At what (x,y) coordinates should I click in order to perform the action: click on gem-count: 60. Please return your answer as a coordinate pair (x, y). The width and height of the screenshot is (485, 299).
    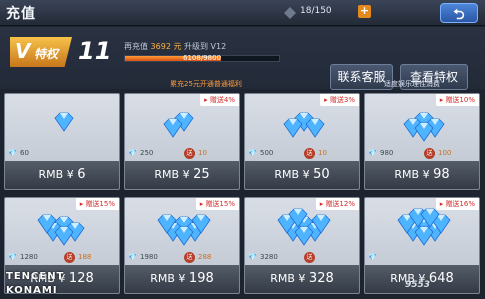
    Looking at the image, I should click on (24, 153).